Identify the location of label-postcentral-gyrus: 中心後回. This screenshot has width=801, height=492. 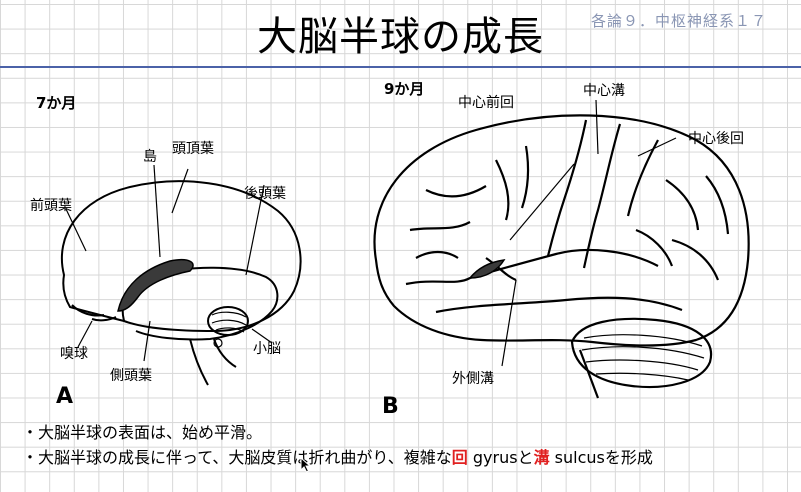
(716, 139).